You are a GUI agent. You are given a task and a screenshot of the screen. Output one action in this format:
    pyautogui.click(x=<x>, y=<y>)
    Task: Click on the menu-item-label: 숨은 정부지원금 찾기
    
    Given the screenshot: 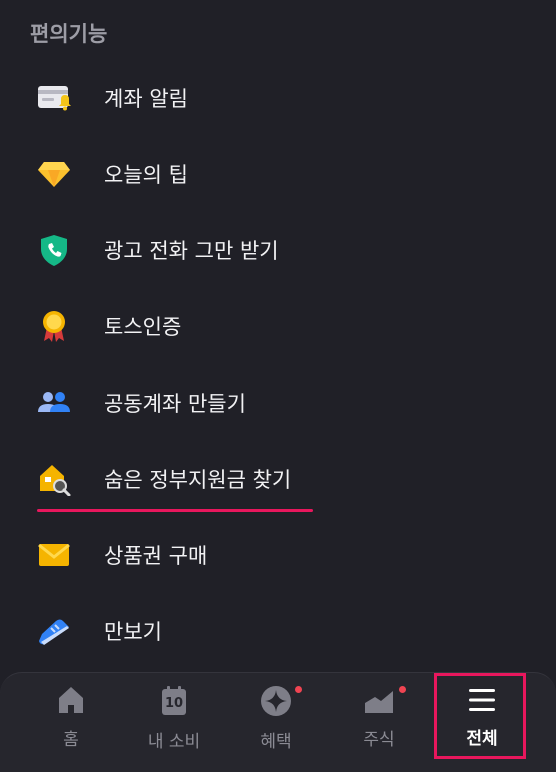 What is the action you would take?
    pyautogui.click(x=198, y=480)
    